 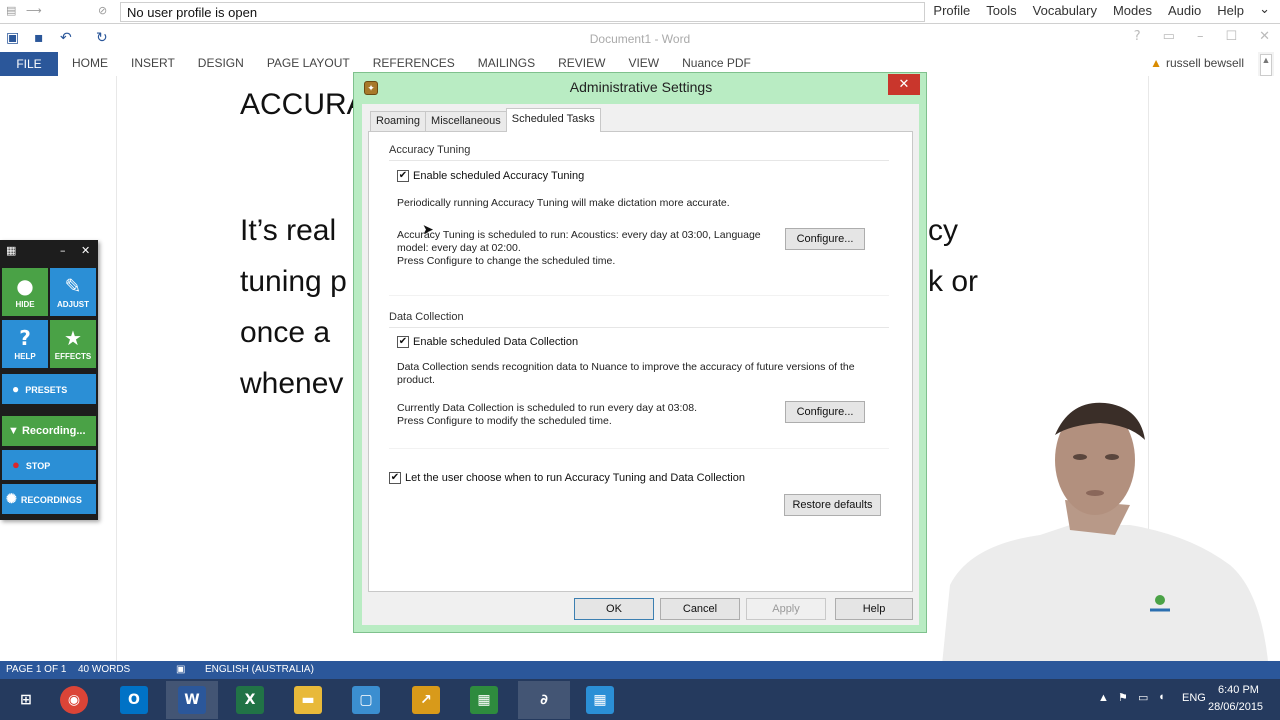 What do you see at coordinates (36, 669) in the screenshot?
I see `page-count: PAGE 1 OF 1` at bounding box center [36, 669].